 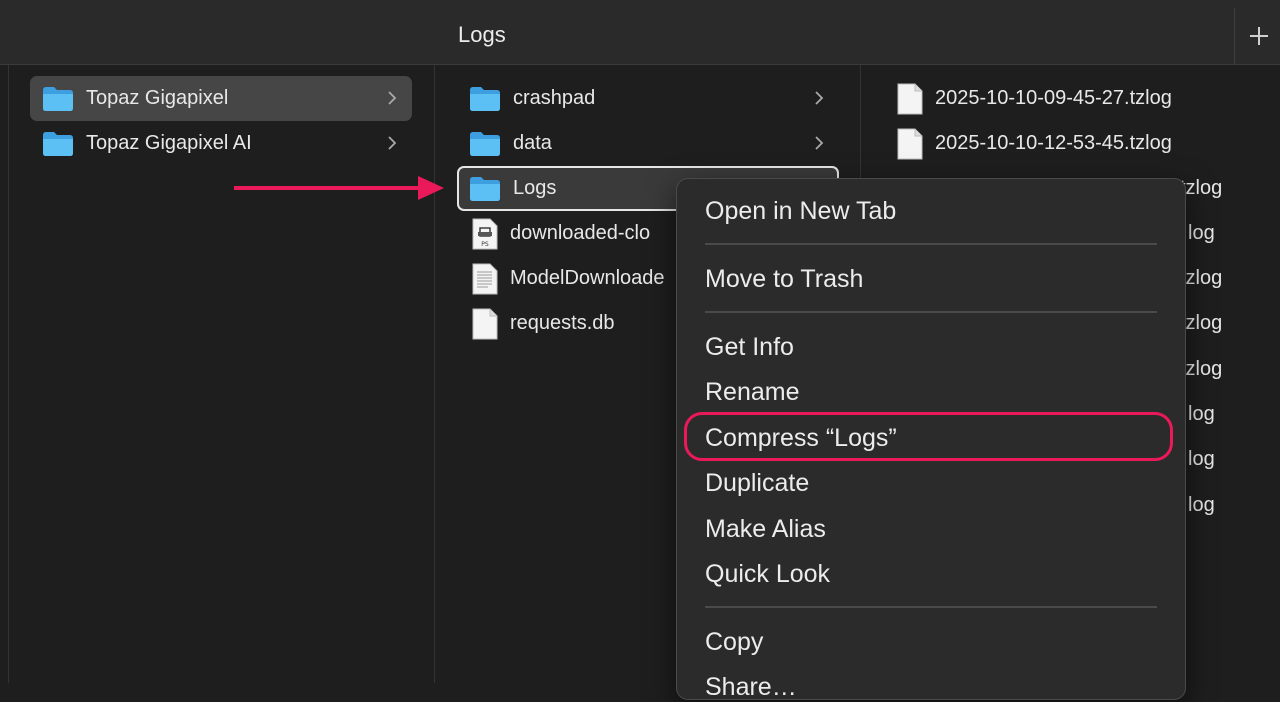 What do you see at coordinates (157, 98) in the screenshot?
I see `list-item-label: Topaz Gigapixel` at bounding box center [157, 98].